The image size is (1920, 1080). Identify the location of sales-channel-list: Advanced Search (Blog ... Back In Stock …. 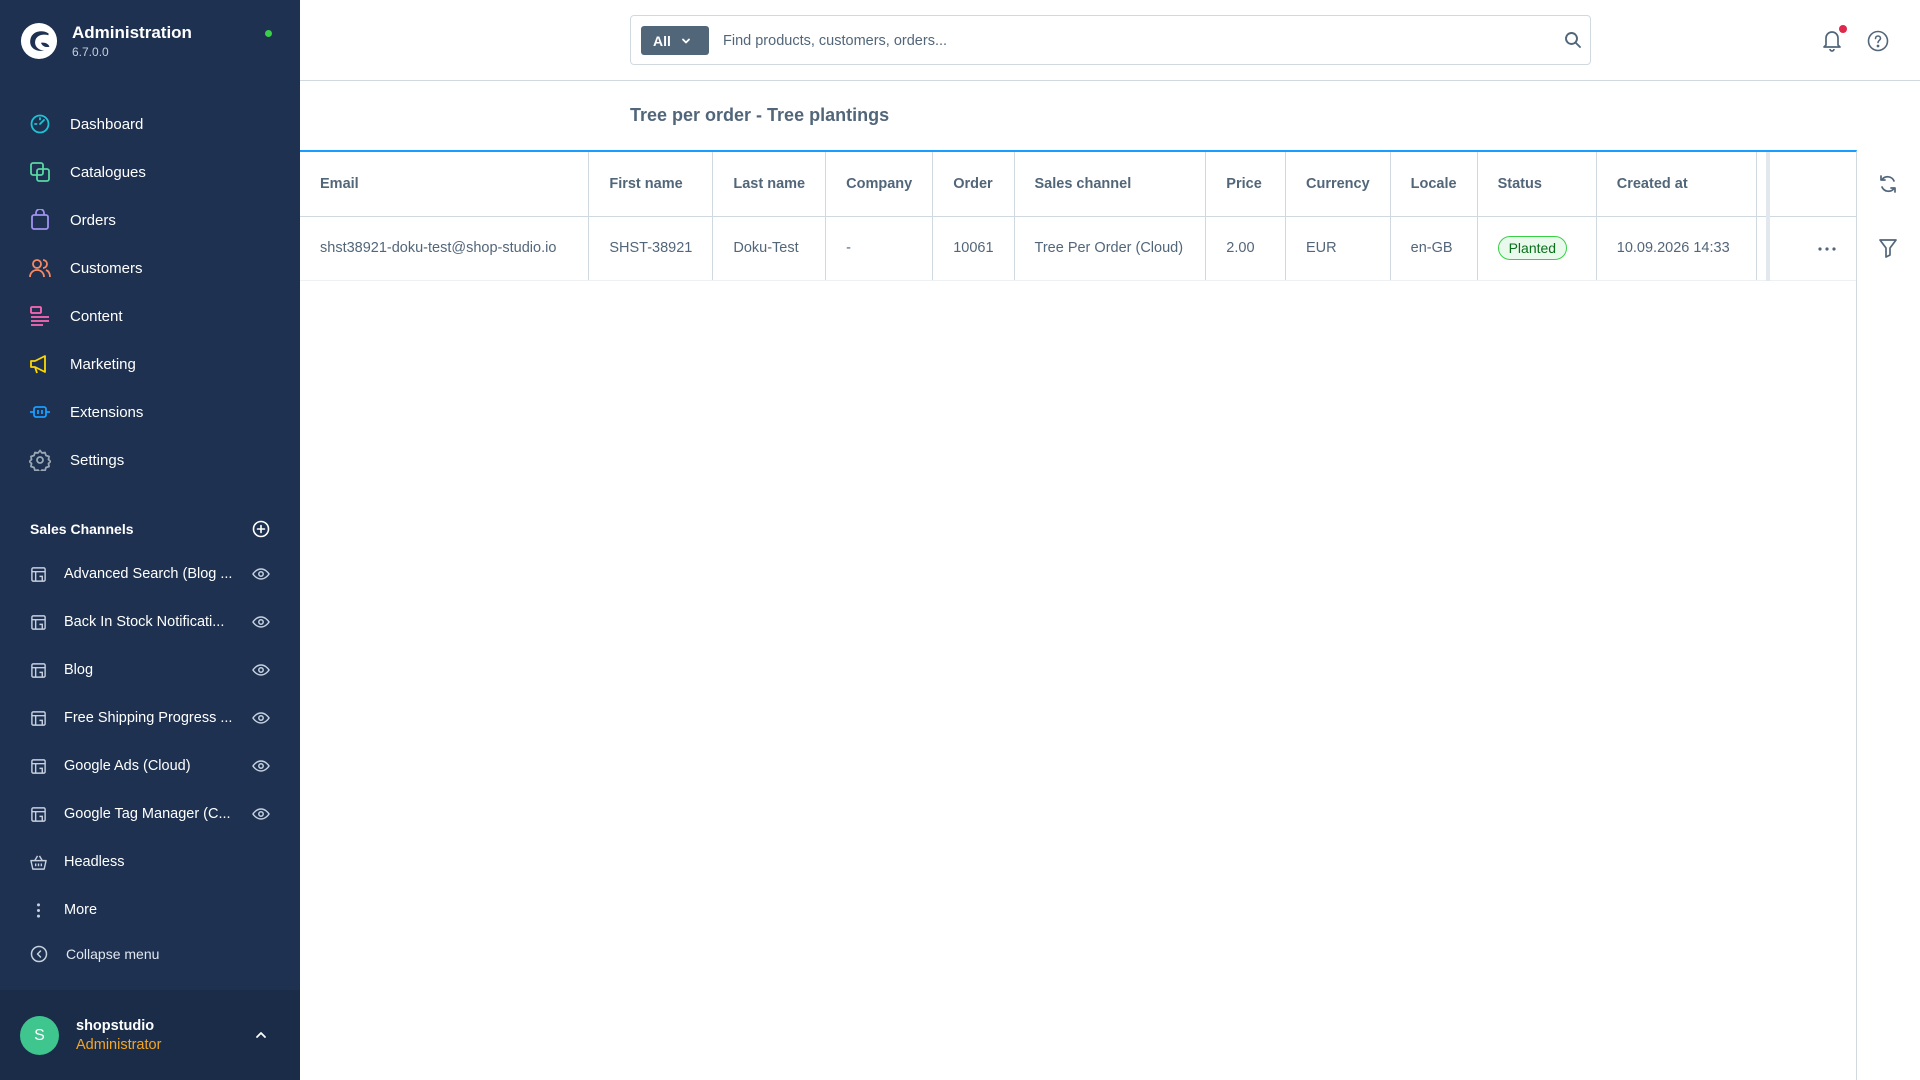
(150, 742).